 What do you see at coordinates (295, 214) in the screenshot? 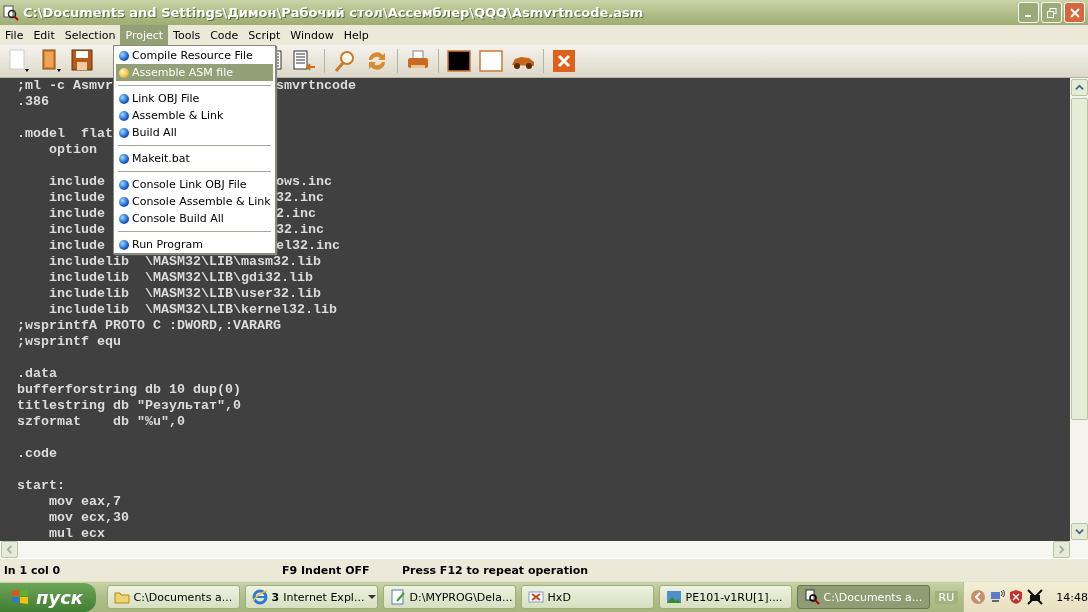
I see `code-line: 2.inc` at bounding box center [295, 214].